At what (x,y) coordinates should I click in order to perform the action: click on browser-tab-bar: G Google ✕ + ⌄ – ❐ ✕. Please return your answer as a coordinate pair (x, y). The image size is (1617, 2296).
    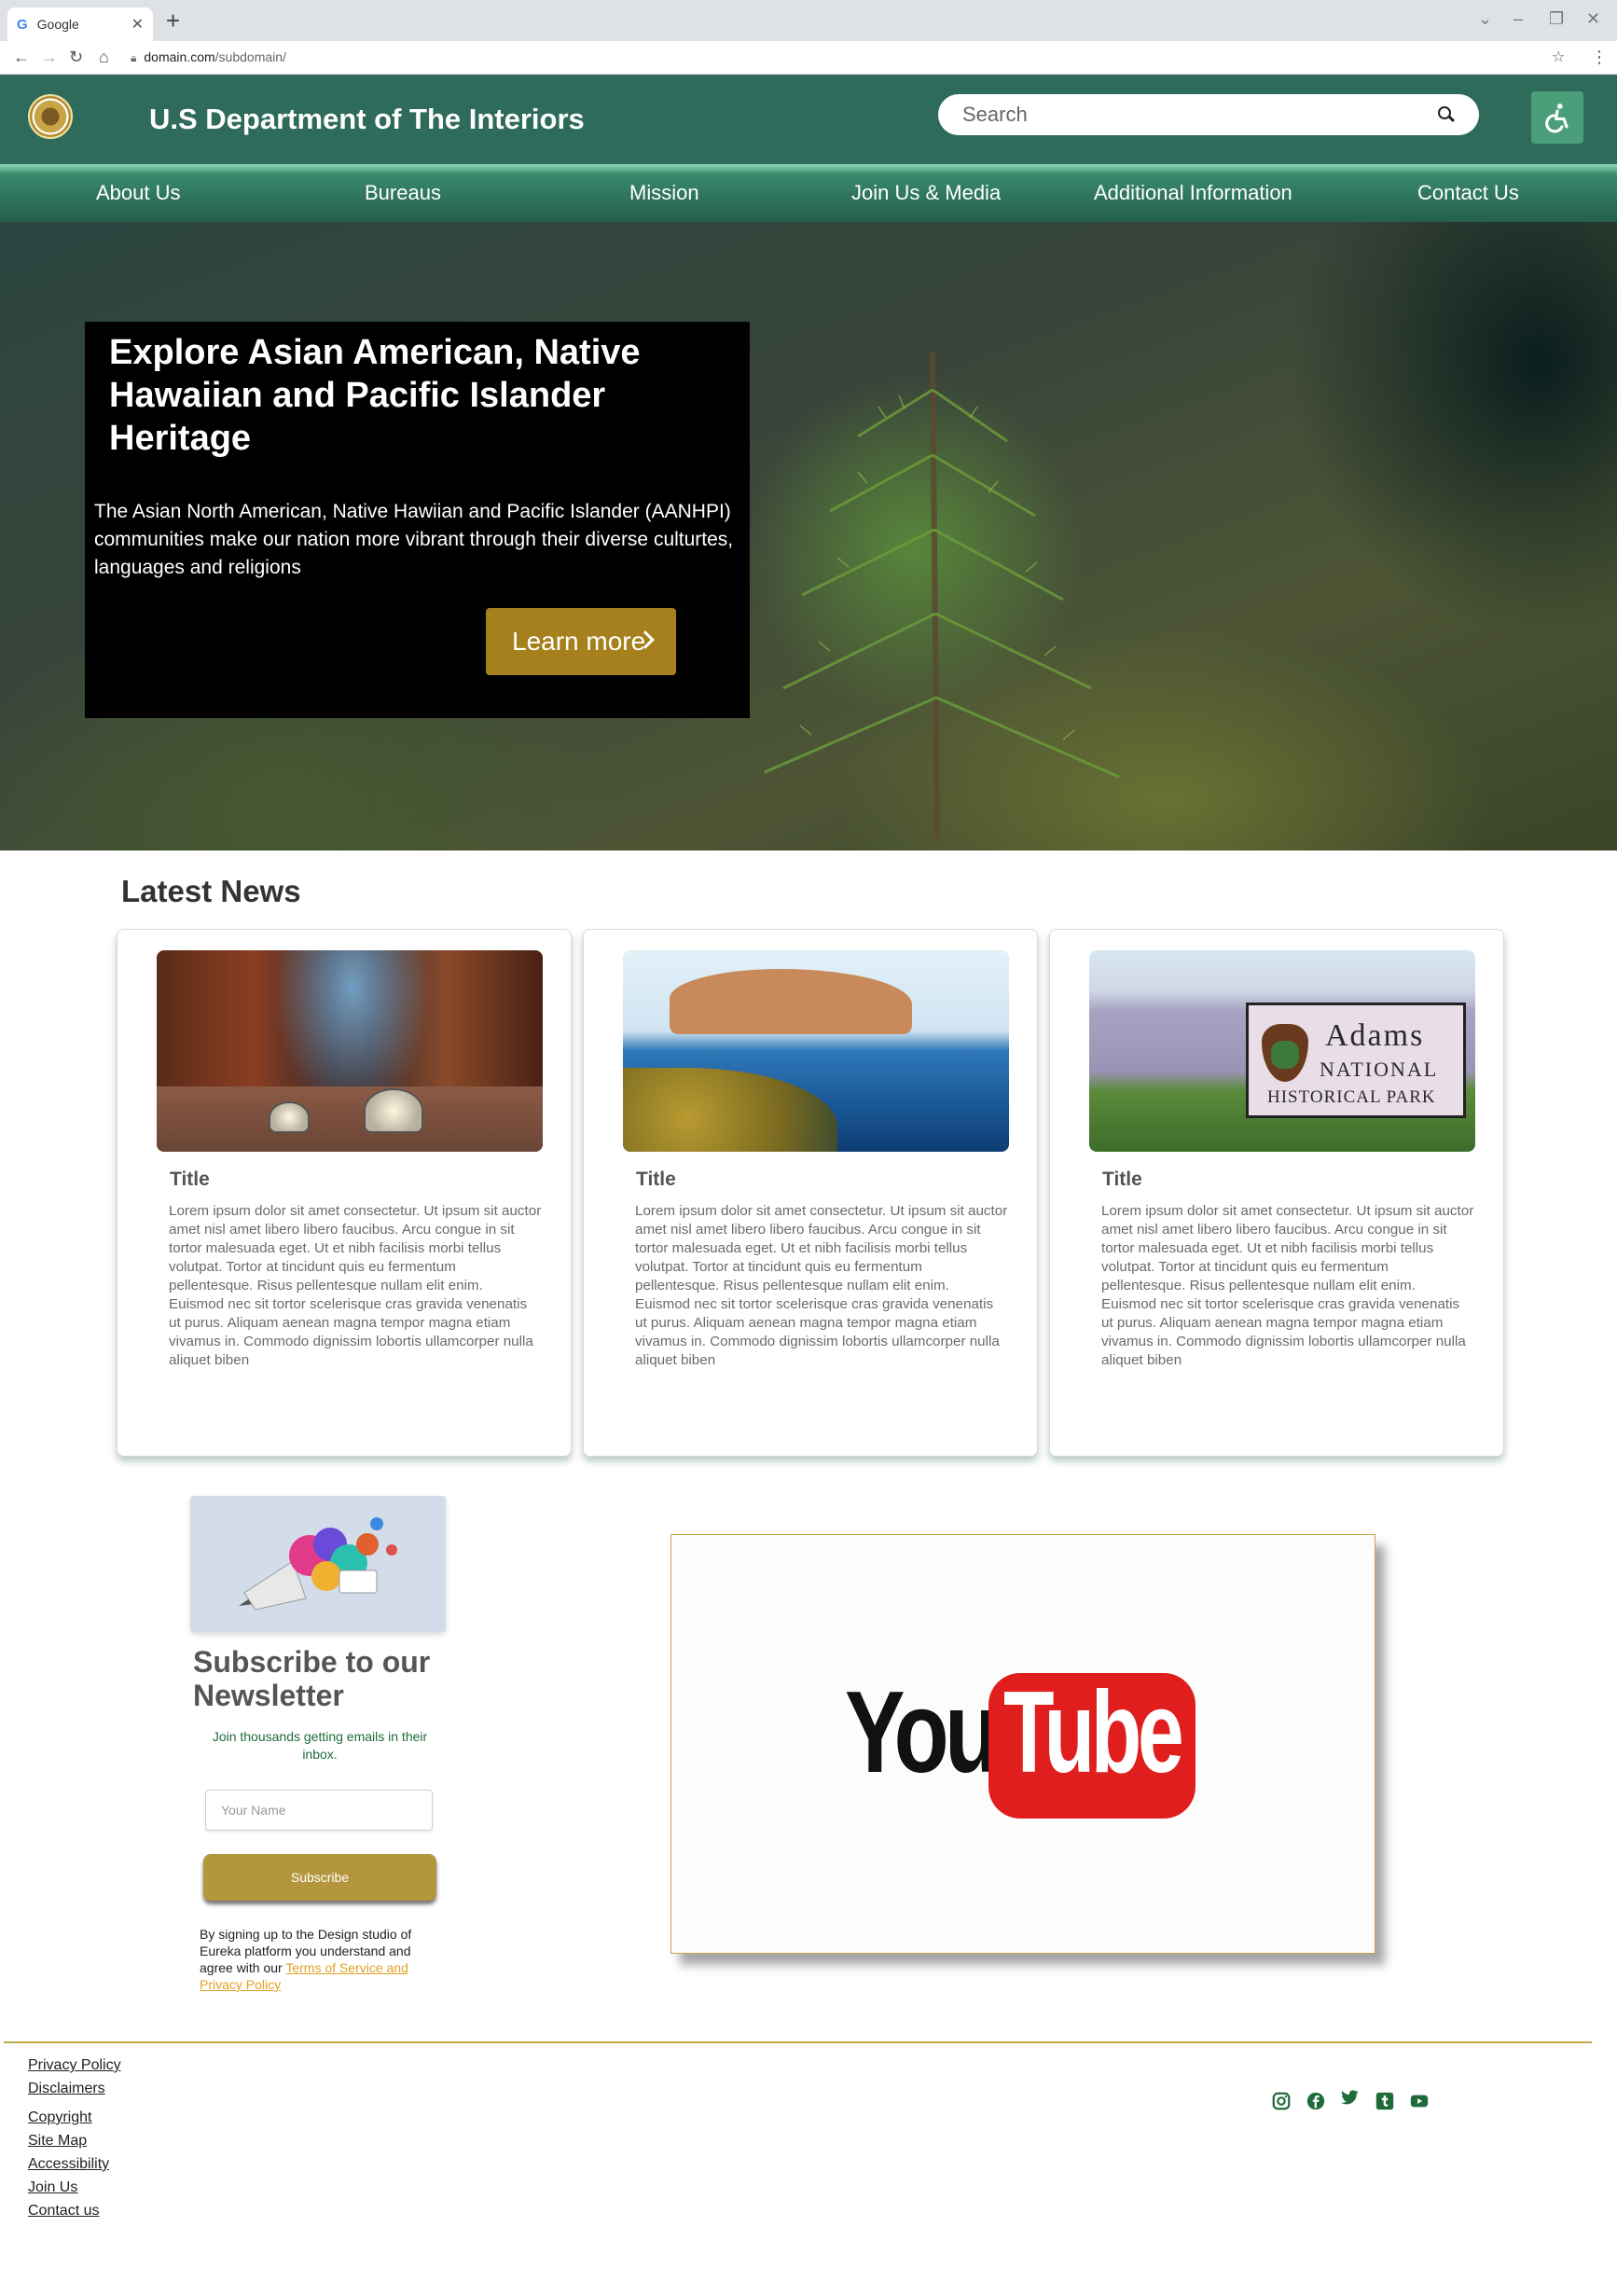
    Looking at the image, I should click on (808, 20).